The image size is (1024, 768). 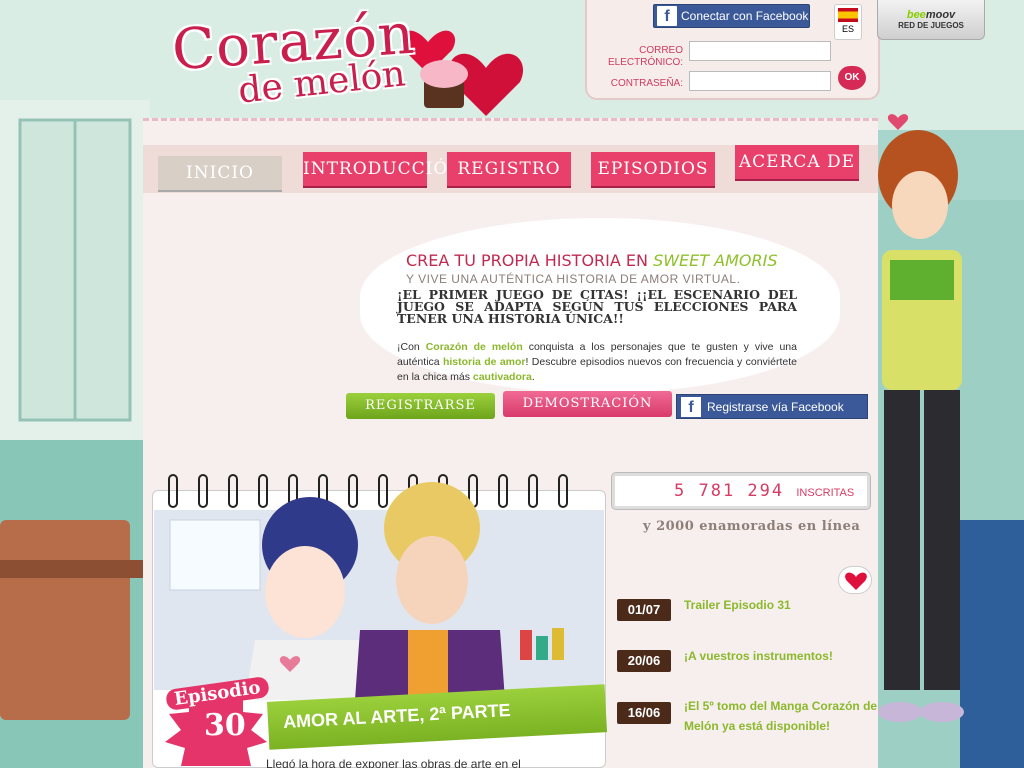 I want to click on news-heart-icon, so click(x=855, y=580).